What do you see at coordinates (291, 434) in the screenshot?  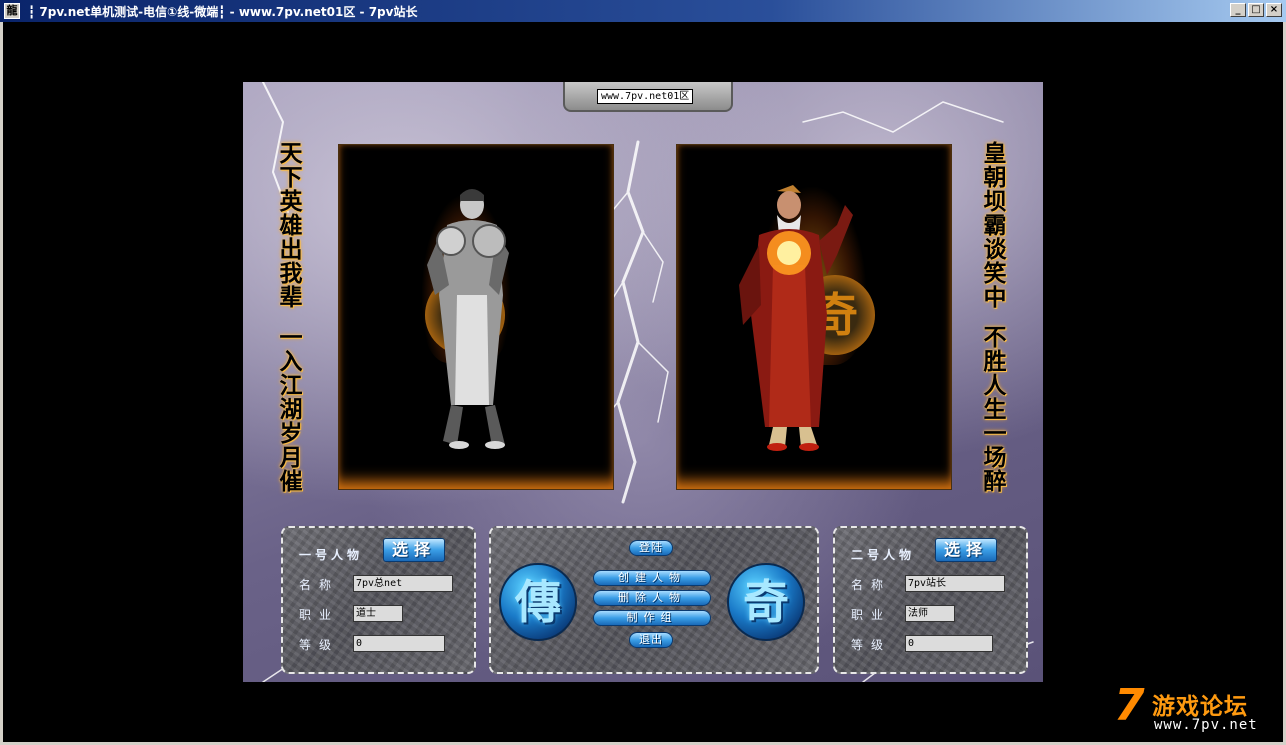 I see `poem-char: 岁` at bounding box center [291, 434].